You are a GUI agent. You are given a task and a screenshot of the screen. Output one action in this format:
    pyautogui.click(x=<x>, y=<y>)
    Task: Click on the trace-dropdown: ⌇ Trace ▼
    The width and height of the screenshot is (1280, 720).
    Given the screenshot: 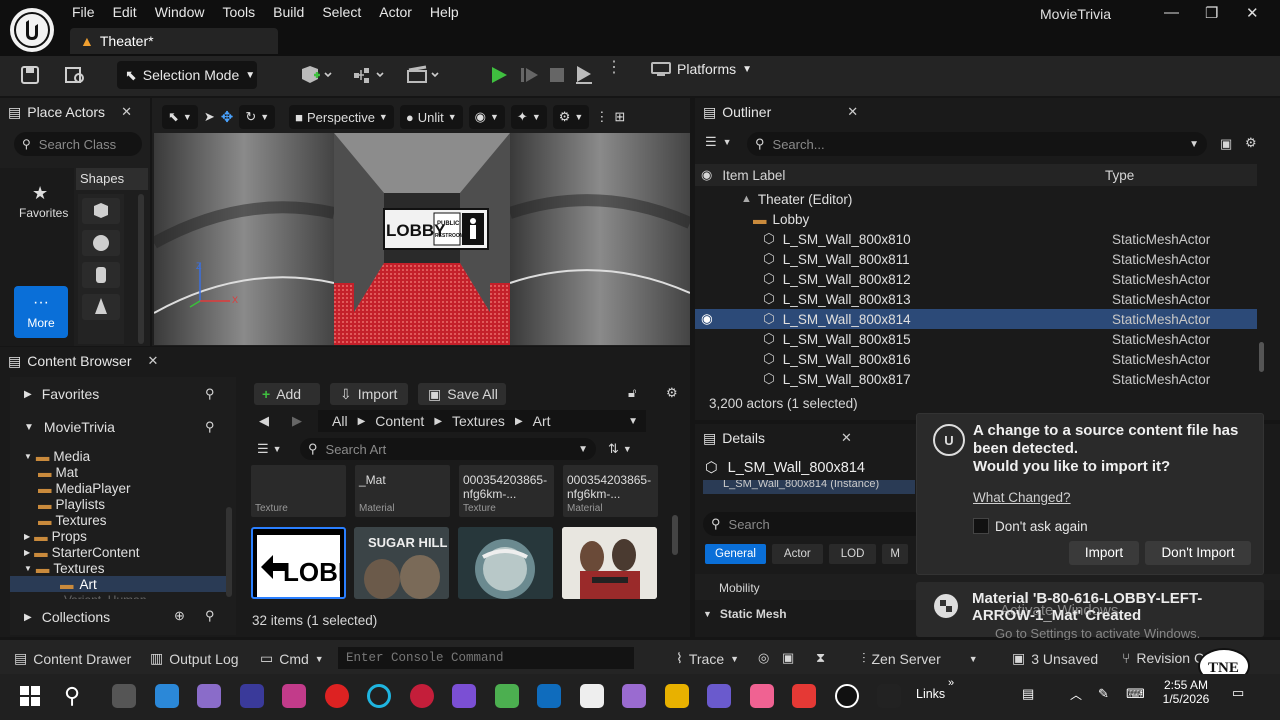 What is the action you would take?
    pyautogui.click(x=707, y=658)
    